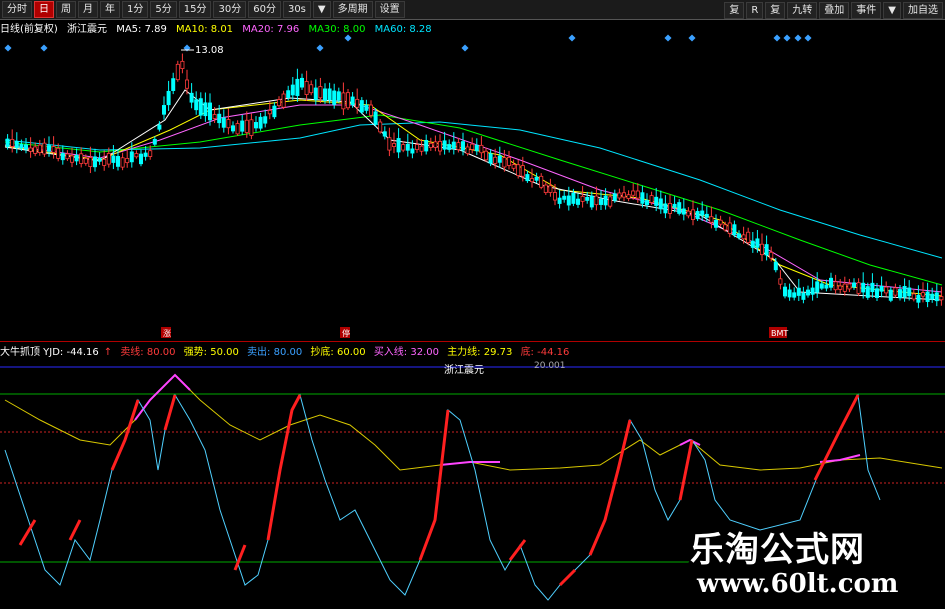 The width and height of the screenshot is (945, 609). What do you see at coordinates (162, 397) in the screenshot?
I see `indicator-slow-strong-a` at bounding box center [162, 397].